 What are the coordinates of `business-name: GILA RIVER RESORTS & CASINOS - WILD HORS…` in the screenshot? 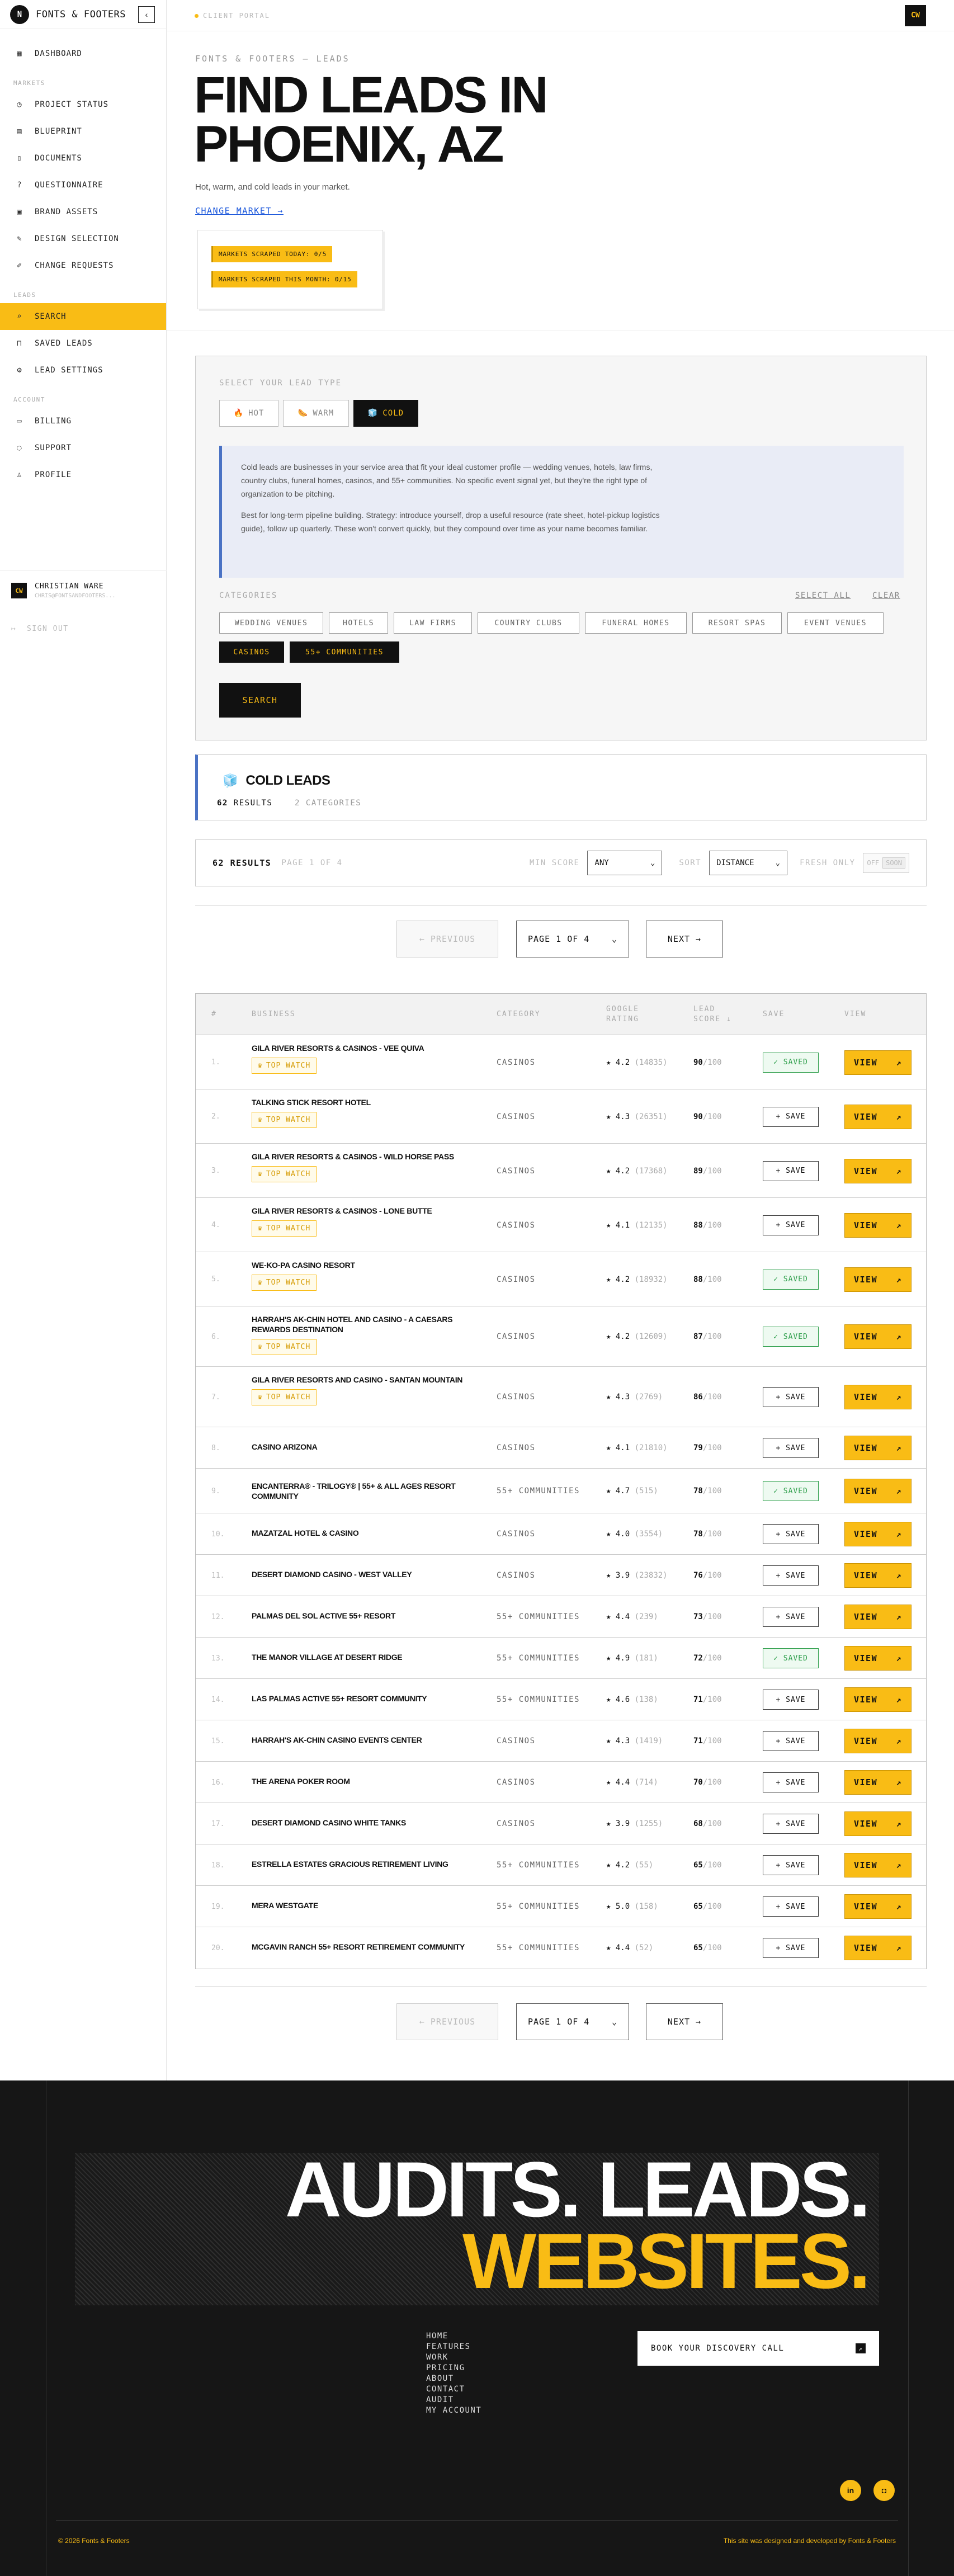 It's located at (369, 1157).